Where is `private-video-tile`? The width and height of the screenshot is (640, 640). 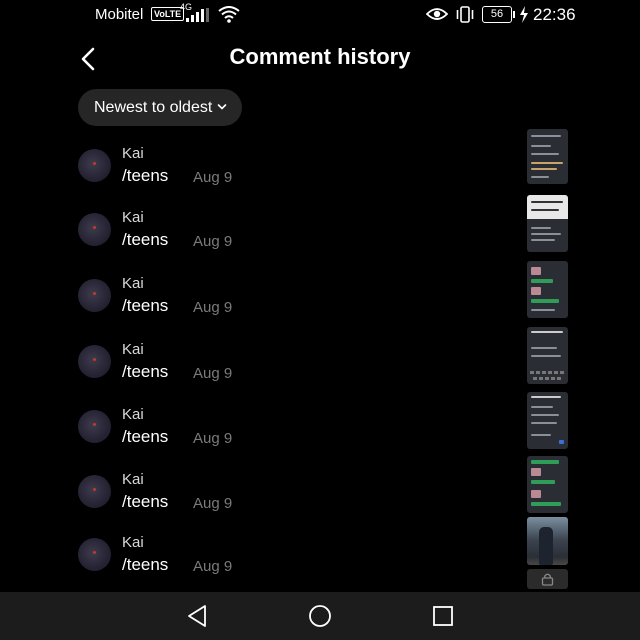
private-video-tile is located at coordinates (547, 579).